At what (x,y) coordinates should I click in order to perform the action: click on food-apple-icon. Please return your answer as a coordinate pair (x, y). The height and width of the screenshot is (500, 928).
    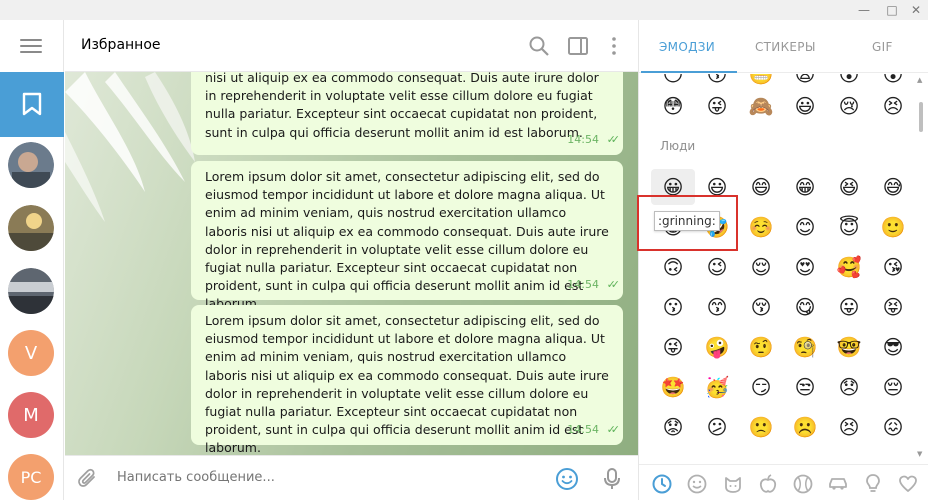
    Looking at the image, I should click on (768, 484).